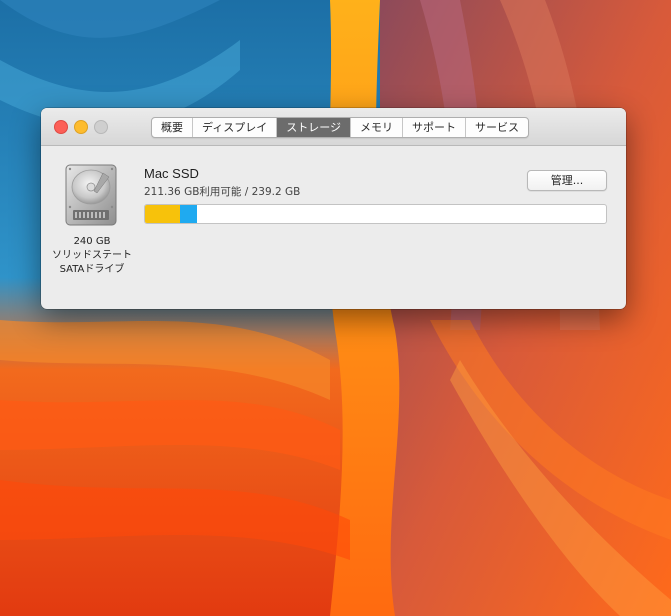  I want to click on drive-type-line1: ソリッドステート, so click(92, 255).